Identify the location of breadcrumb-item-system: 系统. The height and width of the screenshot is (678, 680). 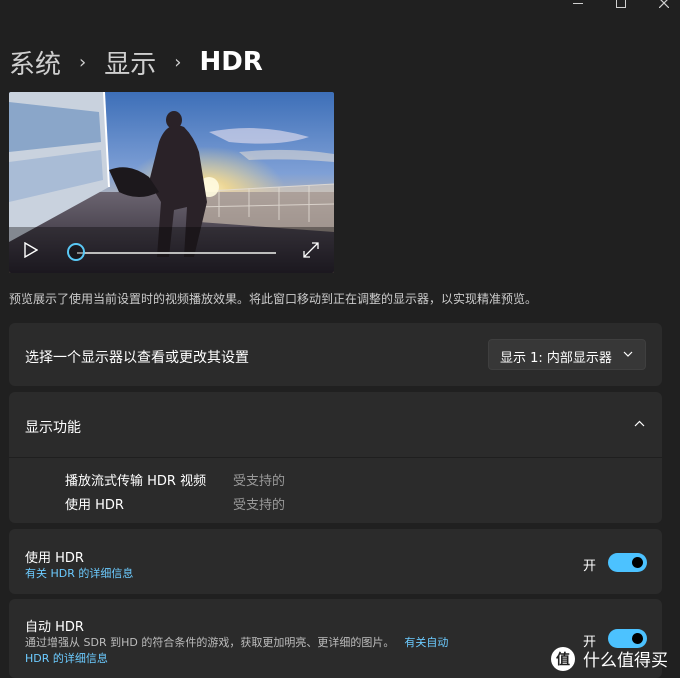
(35, 62).